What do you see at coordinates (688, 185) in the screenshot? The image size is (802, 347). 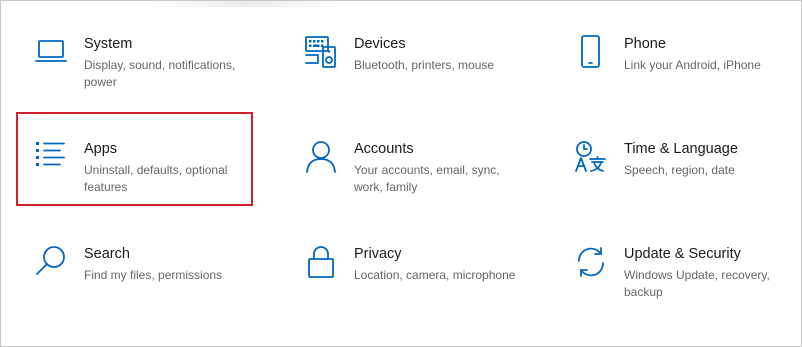 I see `tile-time-language: Time & Language Speech, region, date` at bounding box center [688, 185].